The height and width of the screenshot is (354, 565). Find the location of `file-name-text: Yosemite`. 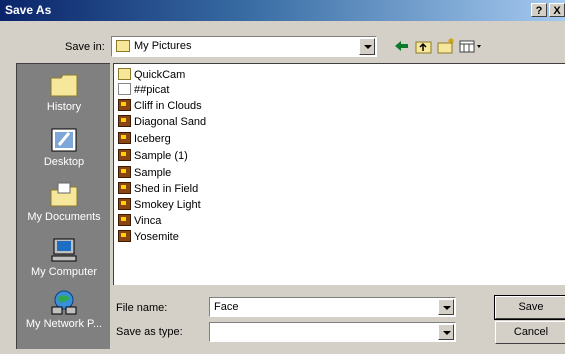

file-name-text: Yosemite is located at coordinates (156, 237).